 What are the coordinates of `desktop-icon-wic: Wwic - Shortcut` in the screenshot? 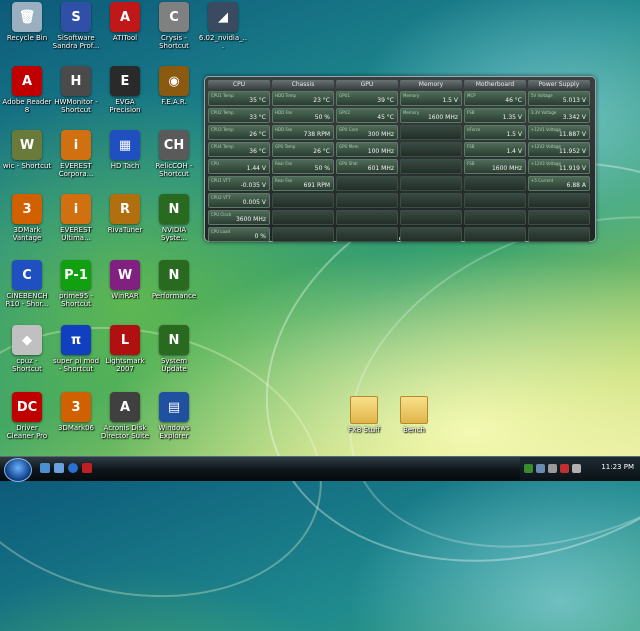 It's located at (27, 150).